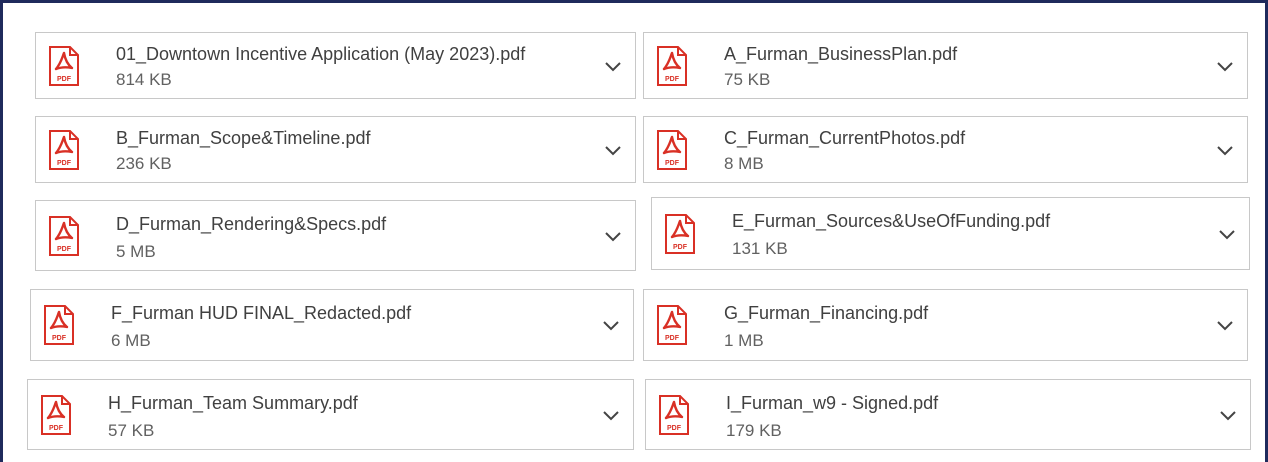 The width and height of the screenshot is (1268, 462). Describe the element at coordinates (335, 235) in the screenshot. I see `attachment-card: PDF D_Furman_Rendering&Specs.pdf 5 MB` at that location.